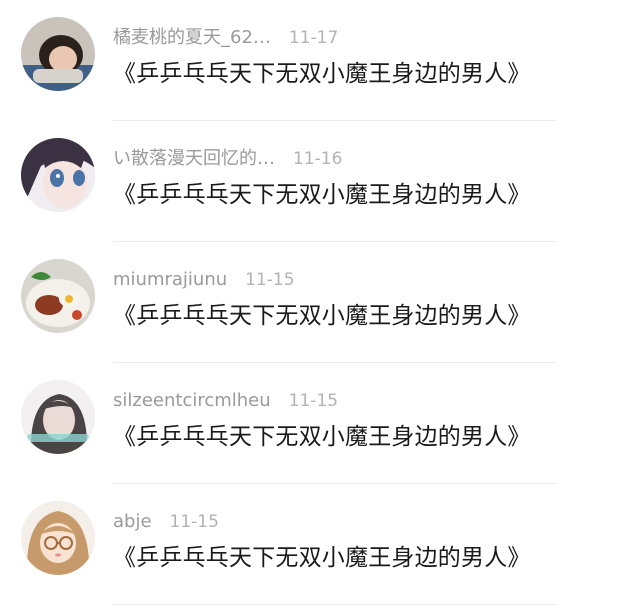 This screenshot has height=608, width=640. What do you see at coordinates (166, 522) in the screenshot?
I see `comment-meta: abje 11-15` at bounding box center [166, 522].